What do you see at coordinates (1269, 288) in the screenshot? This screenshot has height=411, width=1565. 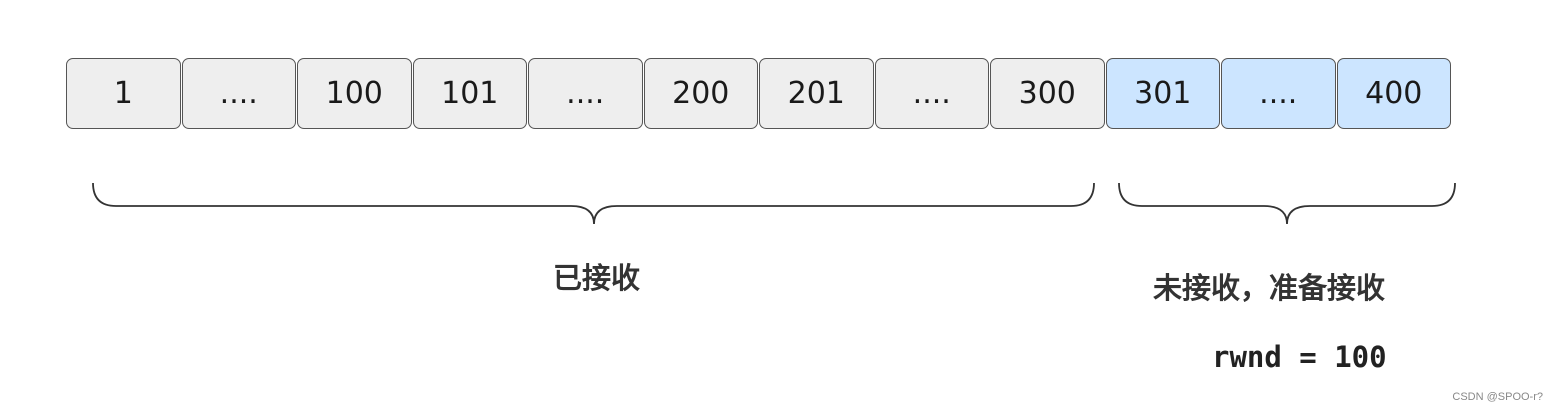 I see `pending-label: 未接收，准备接收` at bounding box center [1269, 288].